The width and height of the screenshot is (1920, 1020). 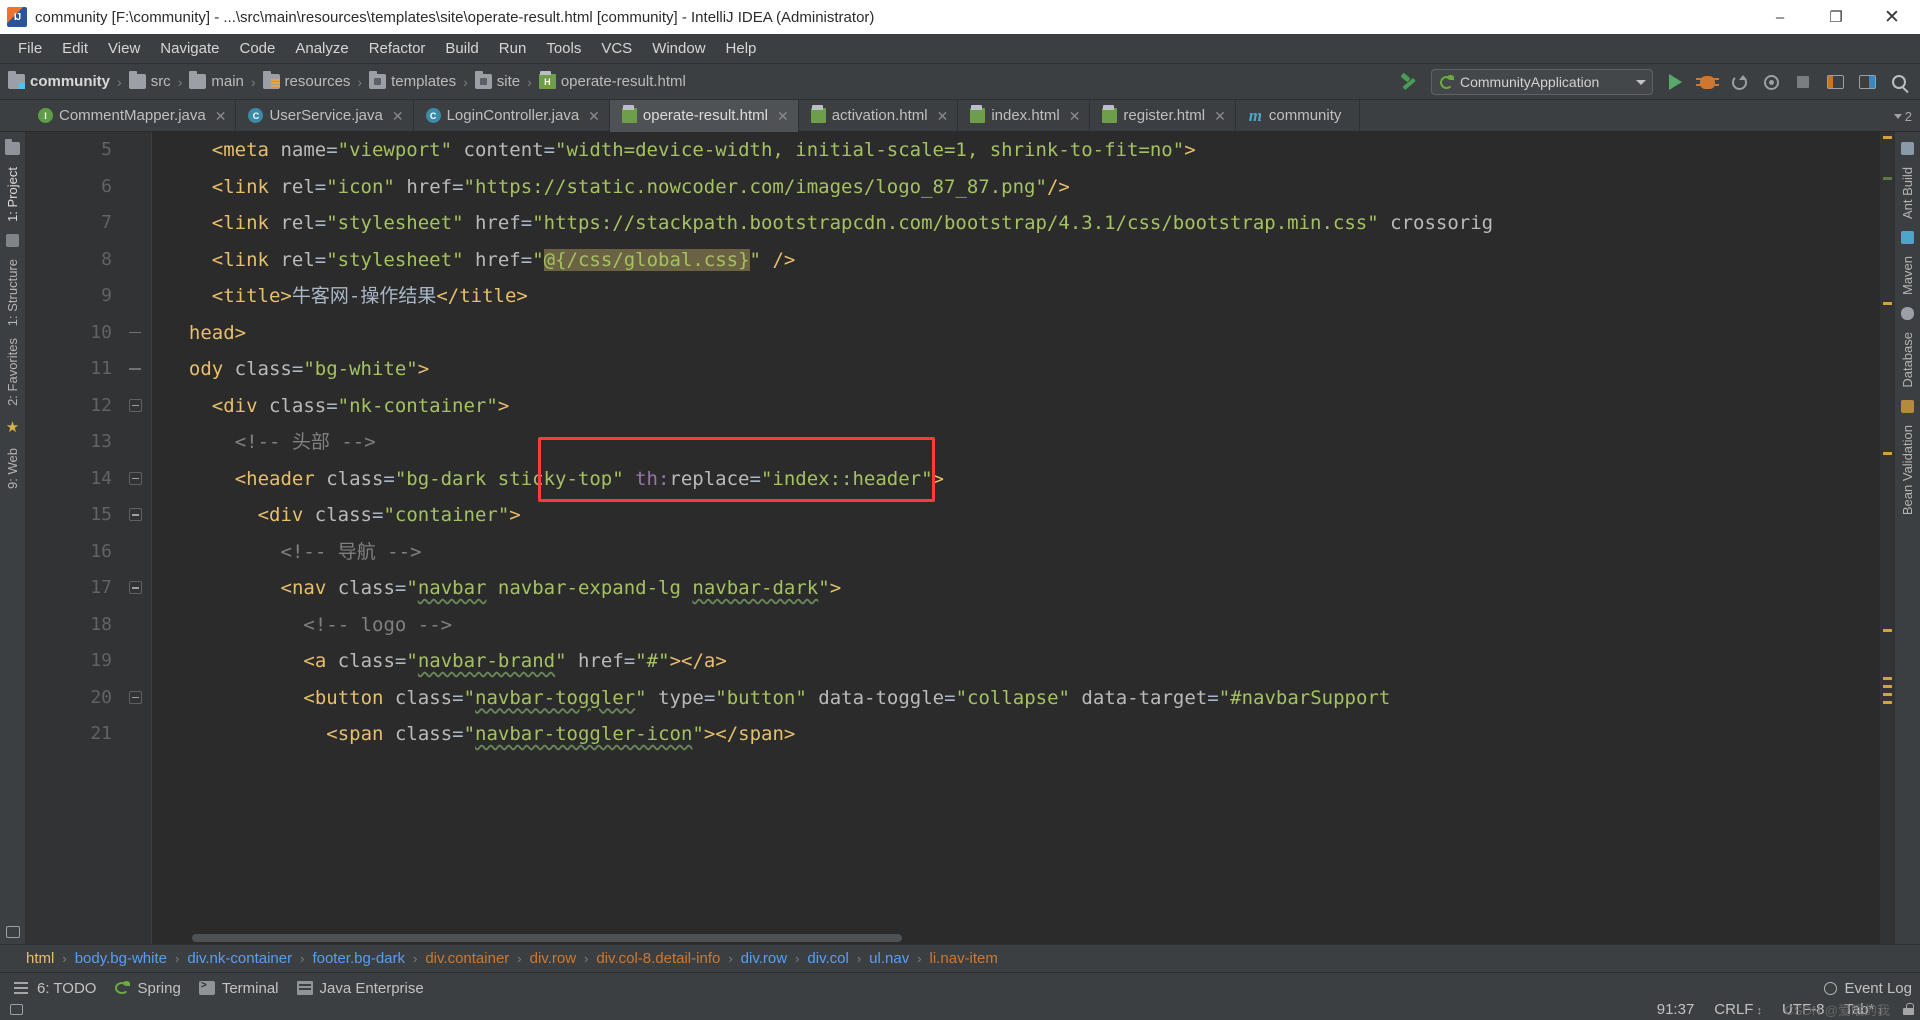 What do you see at coordinates (189, 48) in the screenshot?
I see `menu-navigate: Navigate` at bounding box center [189, 48].